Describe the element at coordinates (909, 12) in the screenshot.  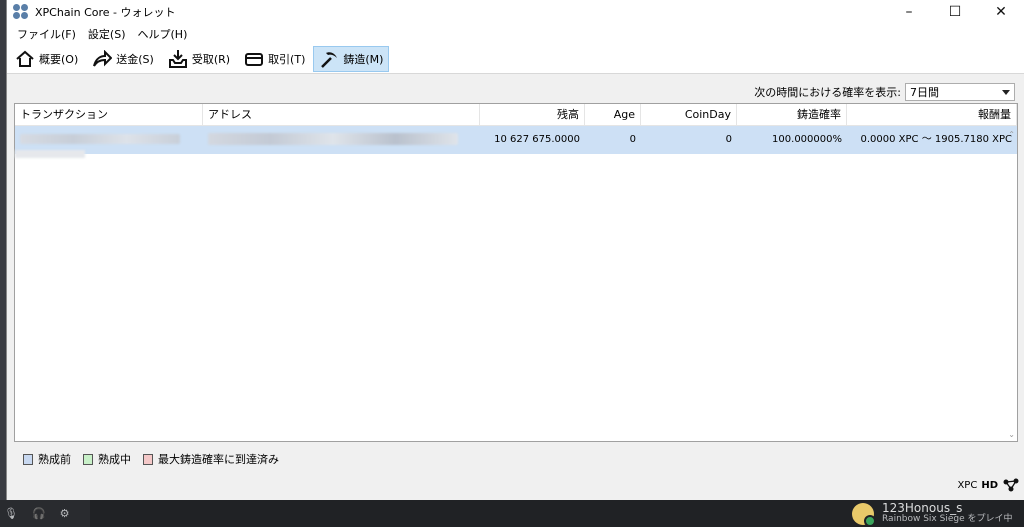
I see `minimize-button: –` at that location.